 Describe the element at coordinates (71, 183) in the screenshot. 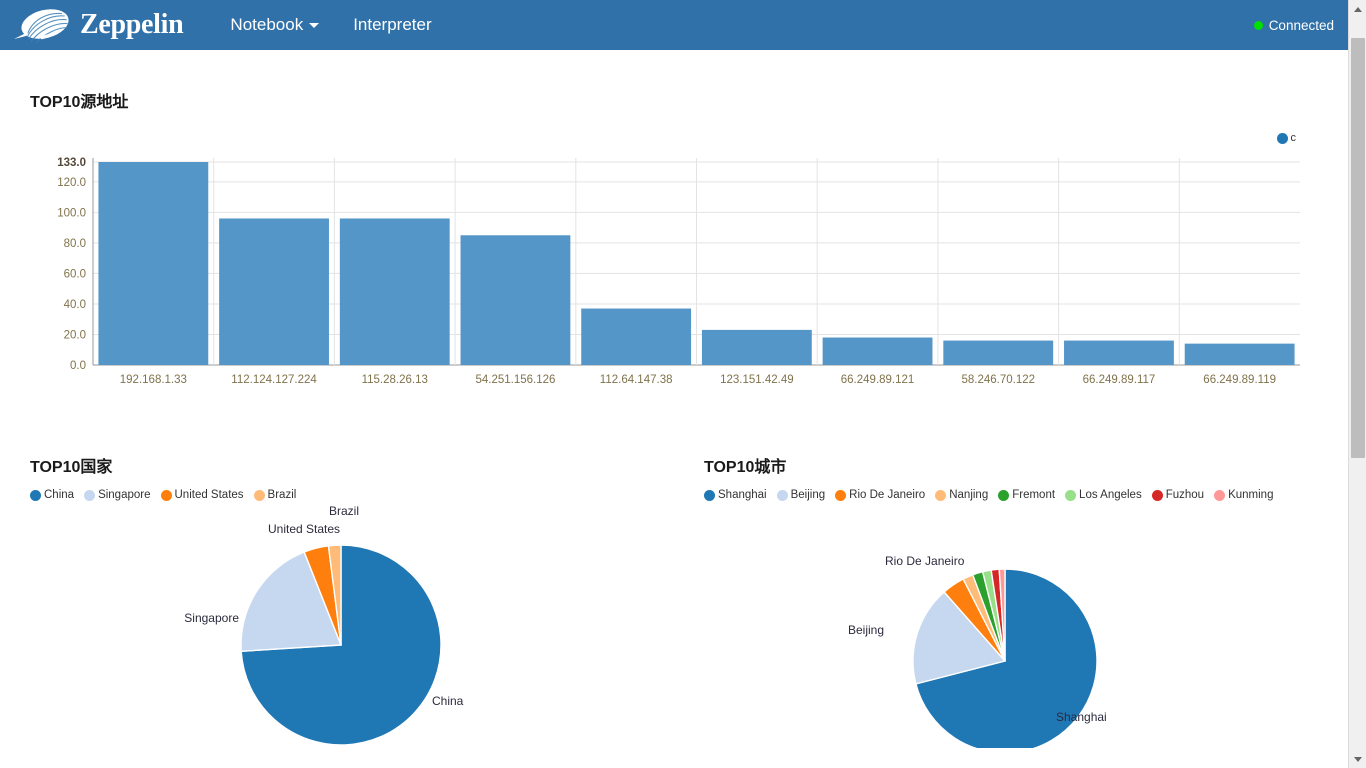

I see `y-axis-tick-label: 120.0` at that location.